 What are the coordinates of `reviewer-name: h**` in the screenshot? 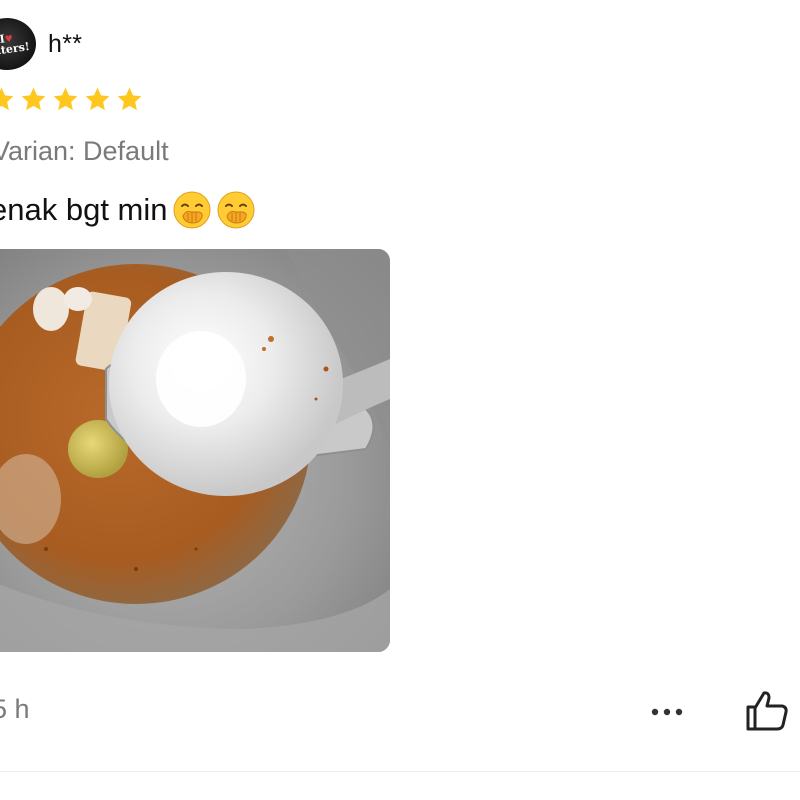 It's located at (65, 44).